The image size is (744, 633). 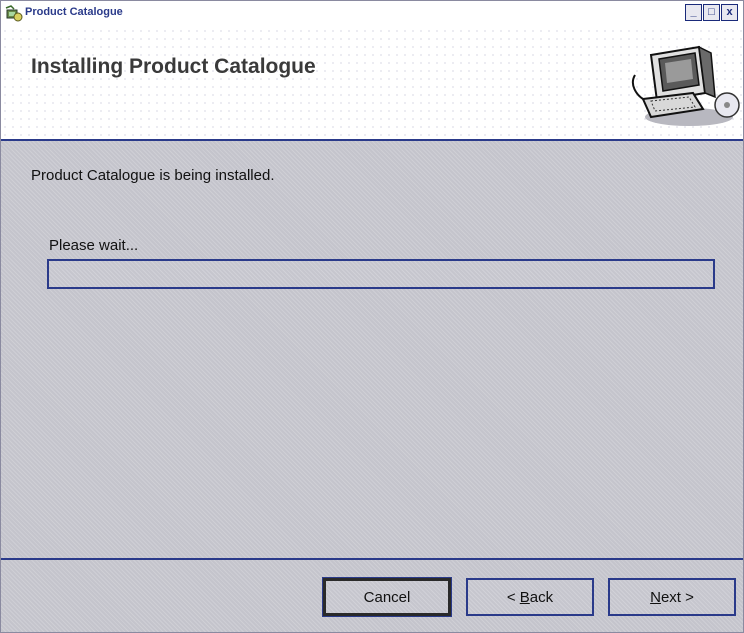 I want to click on cancel-button: Cancel, so click(x=387, y=597).